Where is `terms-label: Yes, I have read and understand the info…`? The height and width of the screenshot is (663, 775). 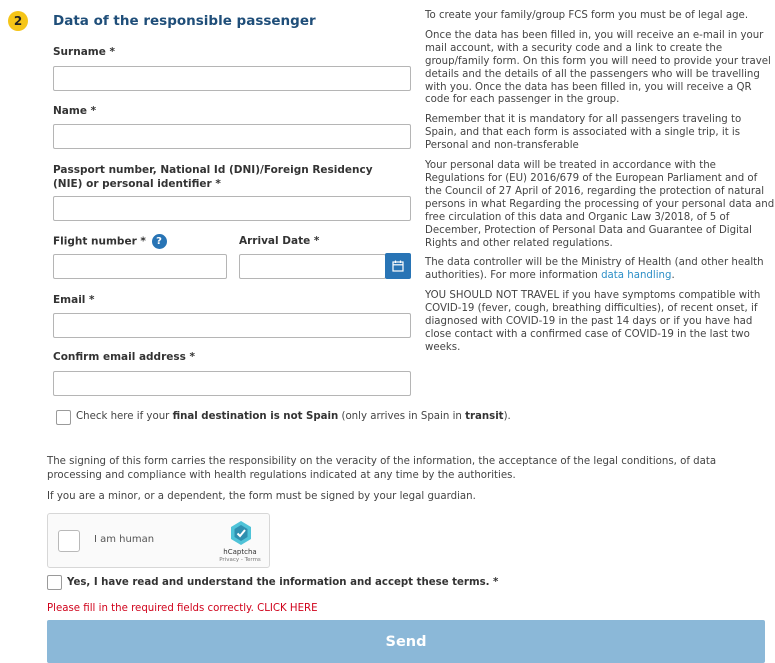
terms-label: Yes, I have read and understand the info… is located at coordinates (283, 582).